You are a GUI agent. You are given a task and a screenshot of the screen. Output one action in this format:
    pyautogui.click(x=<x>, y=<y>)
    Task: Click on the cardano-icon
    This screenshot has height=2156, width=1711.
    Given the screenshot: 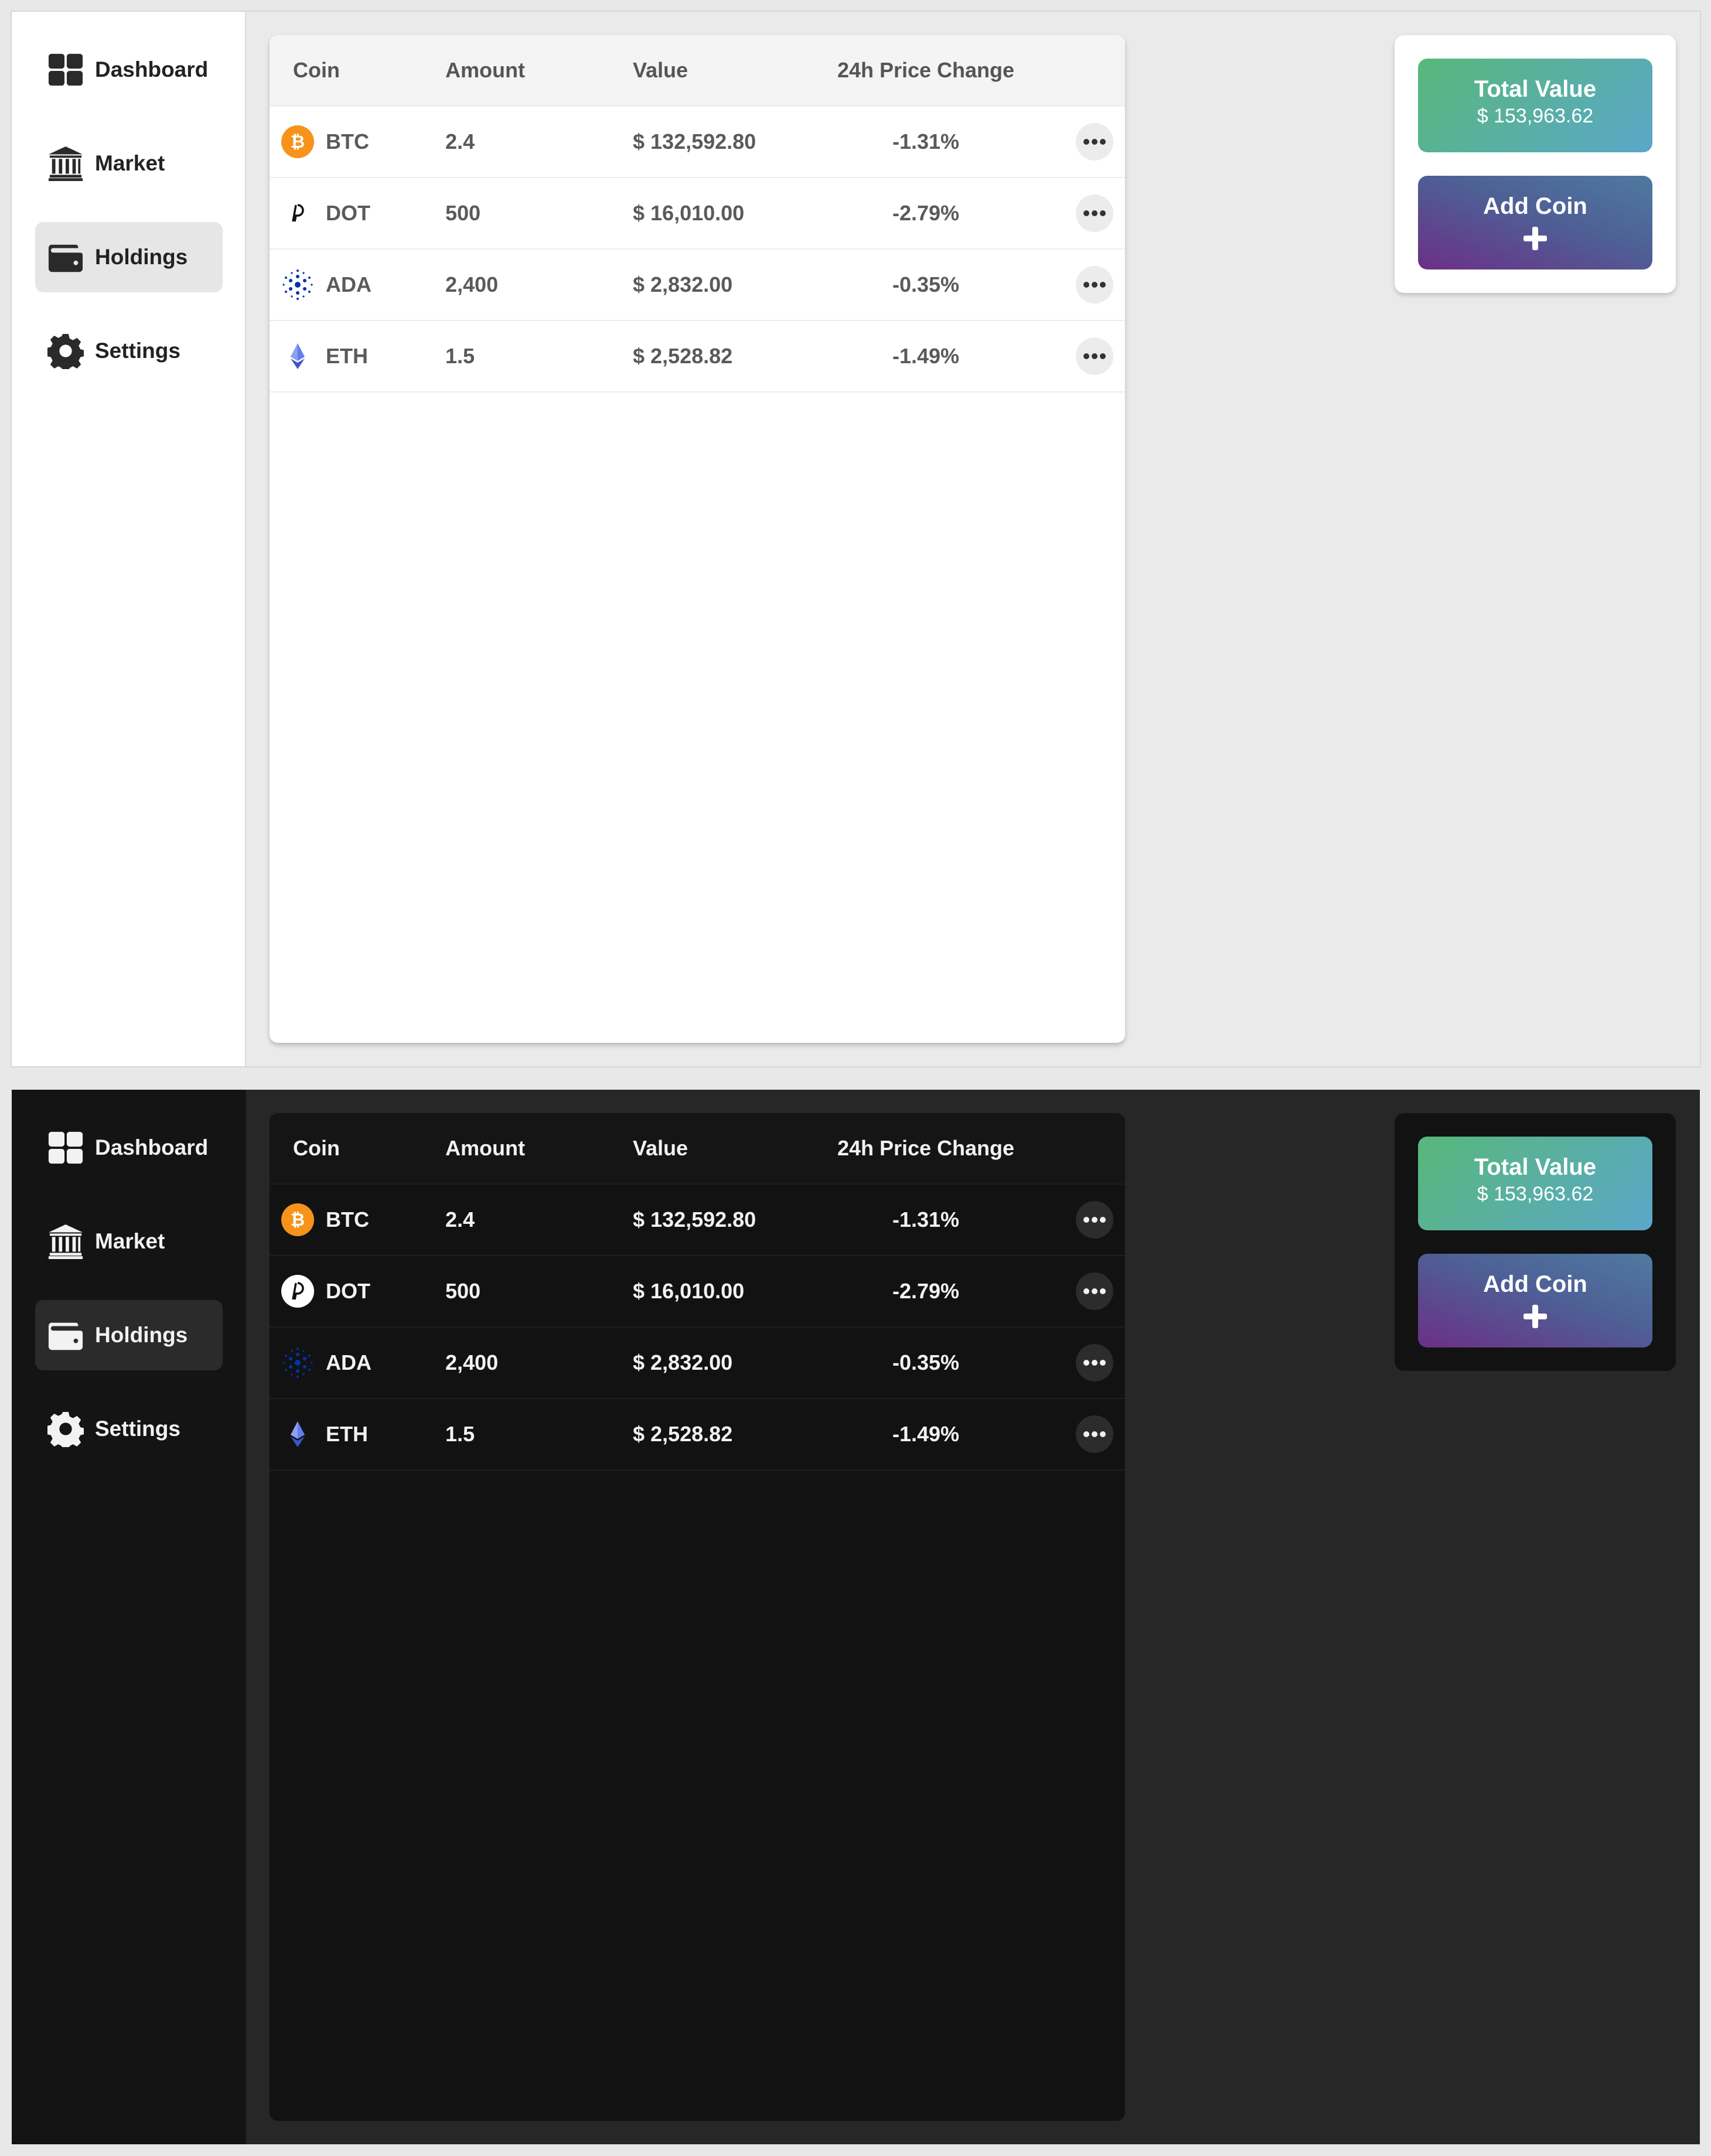 What is the action you would take?
    pyautogui.click(x=297, y=1362)
    